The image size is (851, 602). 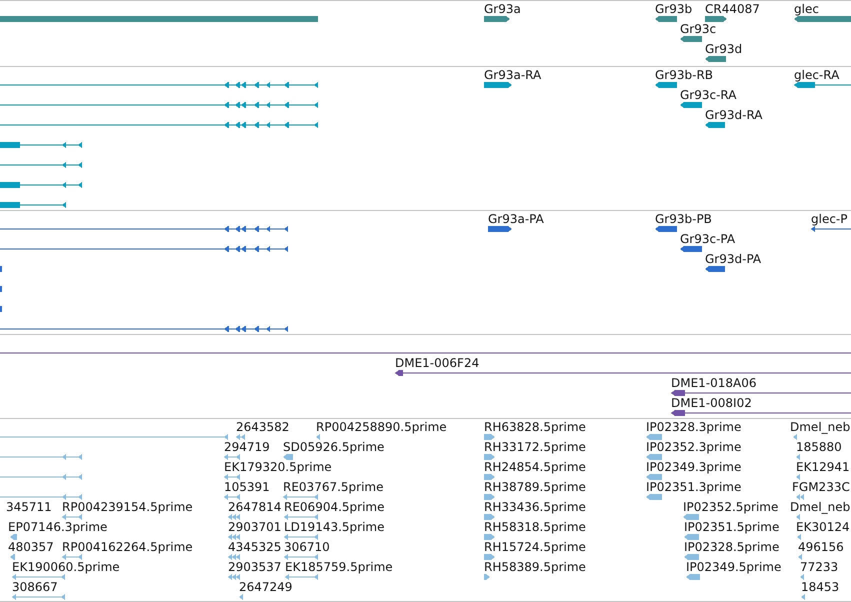 What do you see at coordinates (437, 363) in the screenshot?
I see `feature-label: DME1-006F24` at bounding box center [437, 363].